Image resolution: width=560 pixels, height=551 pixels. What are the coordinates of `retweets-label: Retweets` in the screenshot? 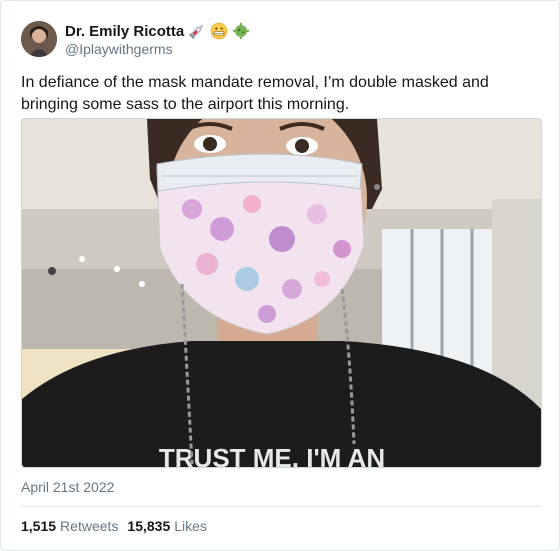 It's located at (89, 526).